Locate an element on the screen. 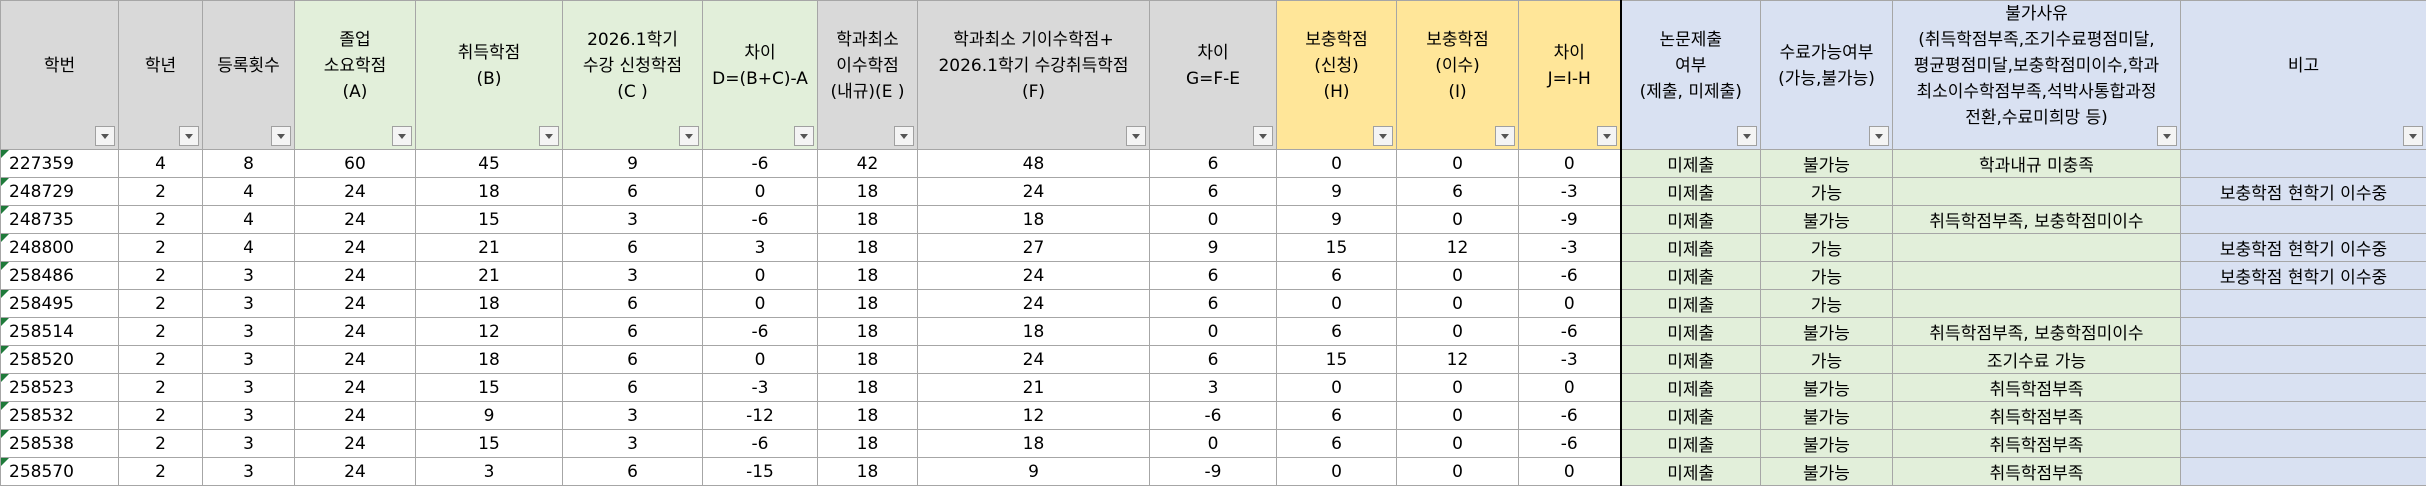 The height and width of the screenshot is (500, 2426). cell-ineligible-reason: 조기수료 가능 is located at coordinates (2036, 359).